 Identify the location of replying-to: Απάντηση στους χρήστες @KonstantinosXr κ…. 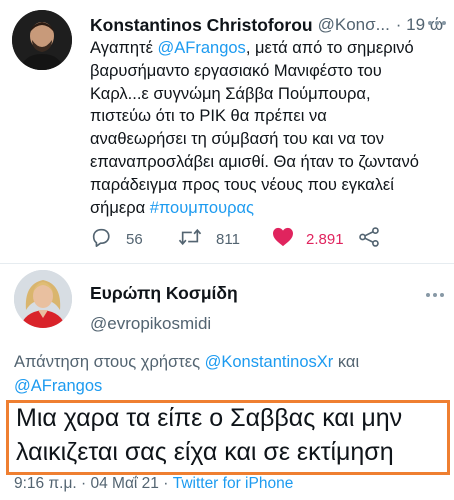
(187, 374).